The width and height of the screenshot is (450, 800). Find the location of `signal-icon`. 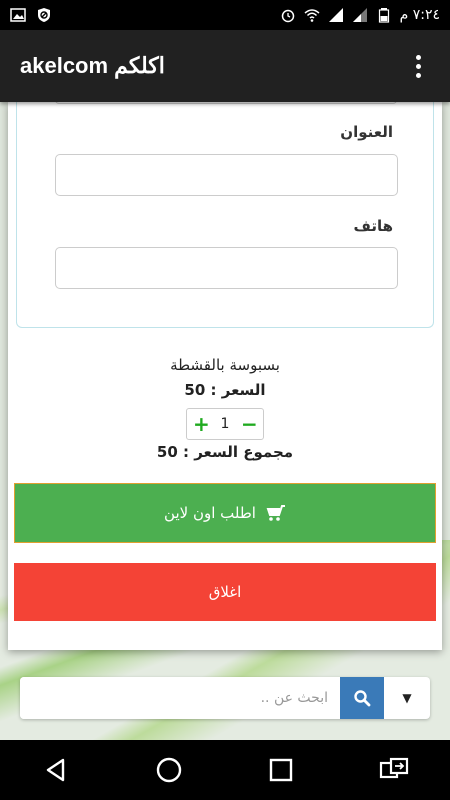

signal-icon is located at coordinates (335, 15).